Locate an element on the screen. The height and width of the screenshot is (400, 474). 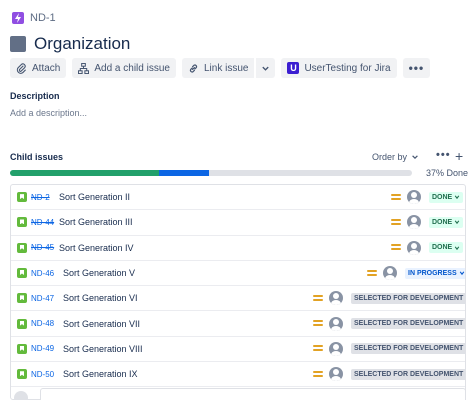
child-issues-more-button: ••• is located at coordinates (443, 155).